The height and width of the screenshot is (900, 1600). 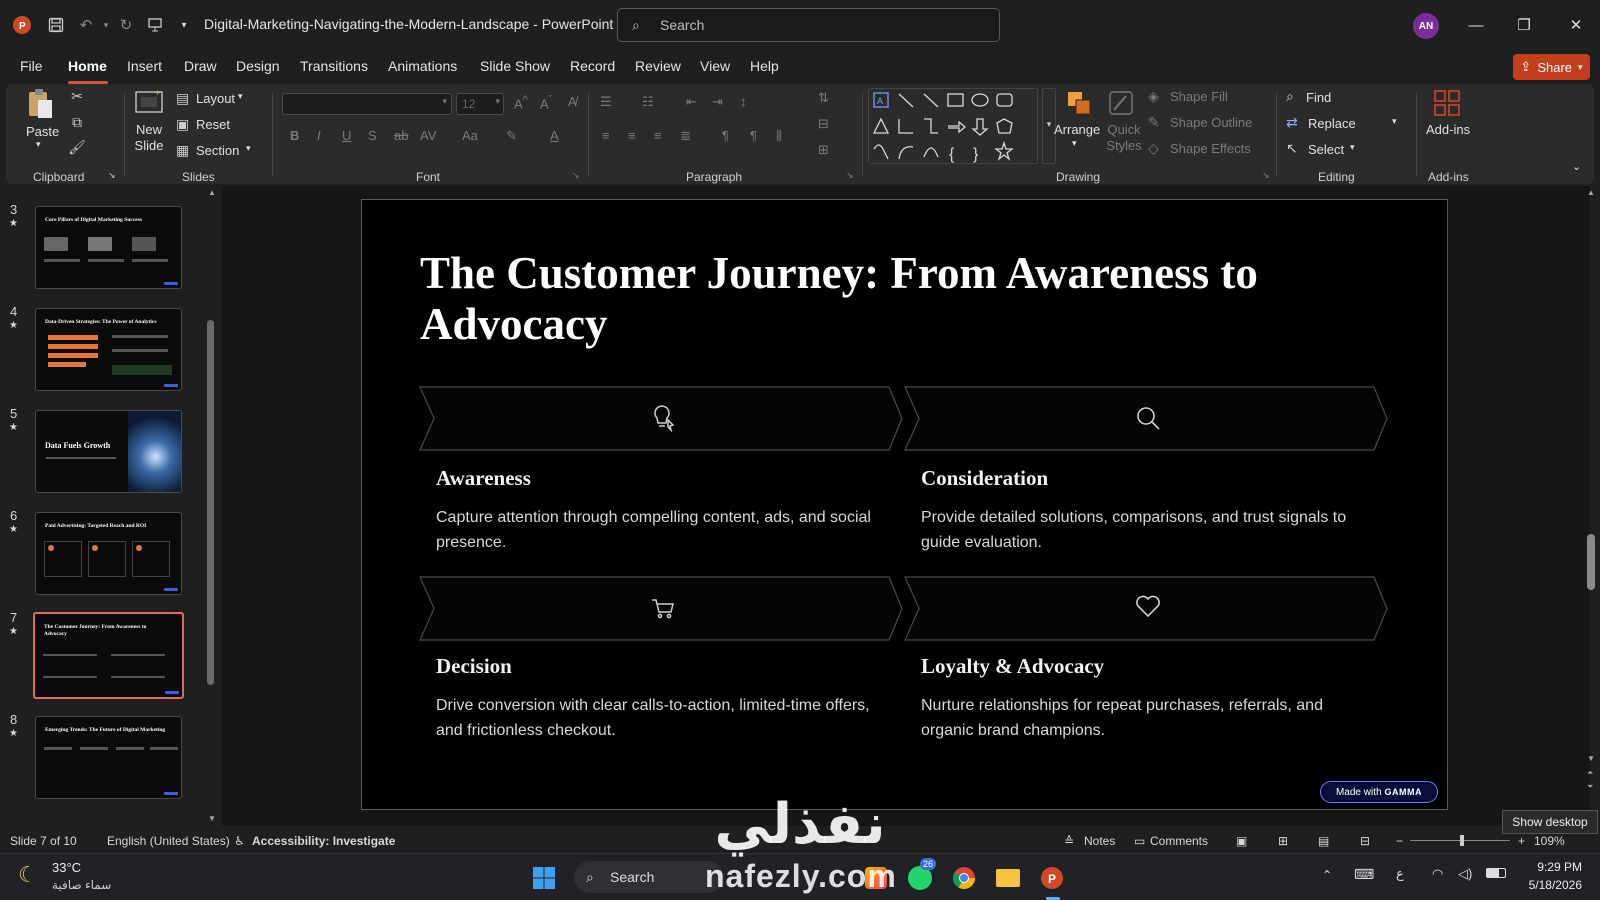 What do you see at coordinates (81, 885) in the screenshot?
I see `weather-text: سماء صافية` at bounding box center [81, 885].